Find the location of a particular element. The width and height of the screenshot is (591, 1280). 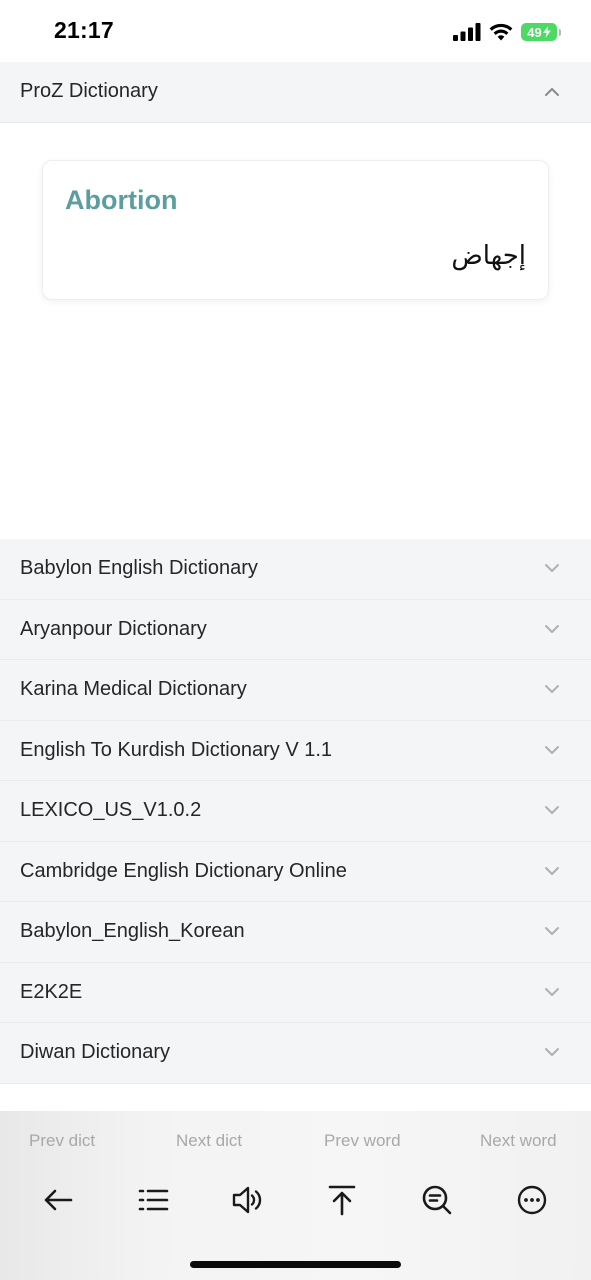

list-icon is located at coordinates (153, 1200).